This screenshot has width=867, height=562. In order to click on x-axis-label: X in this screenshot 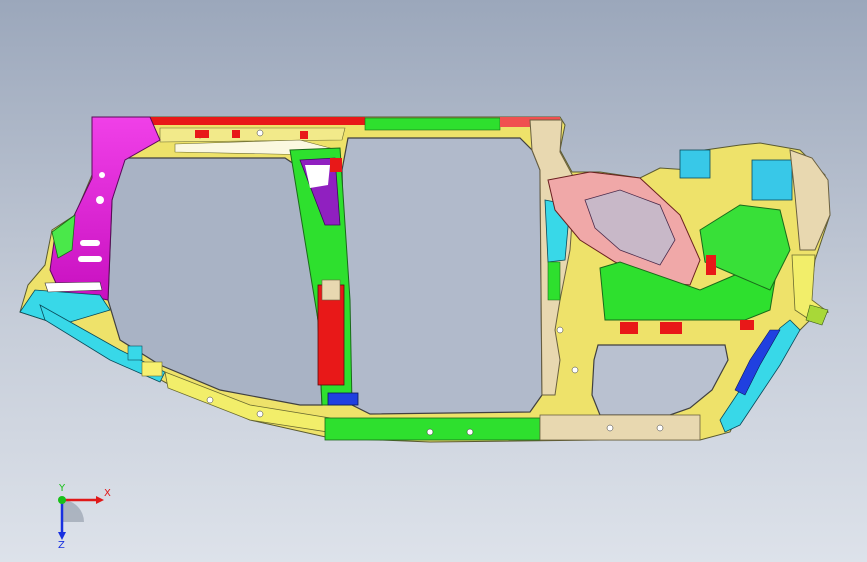, I will do `click(107, 493)`.